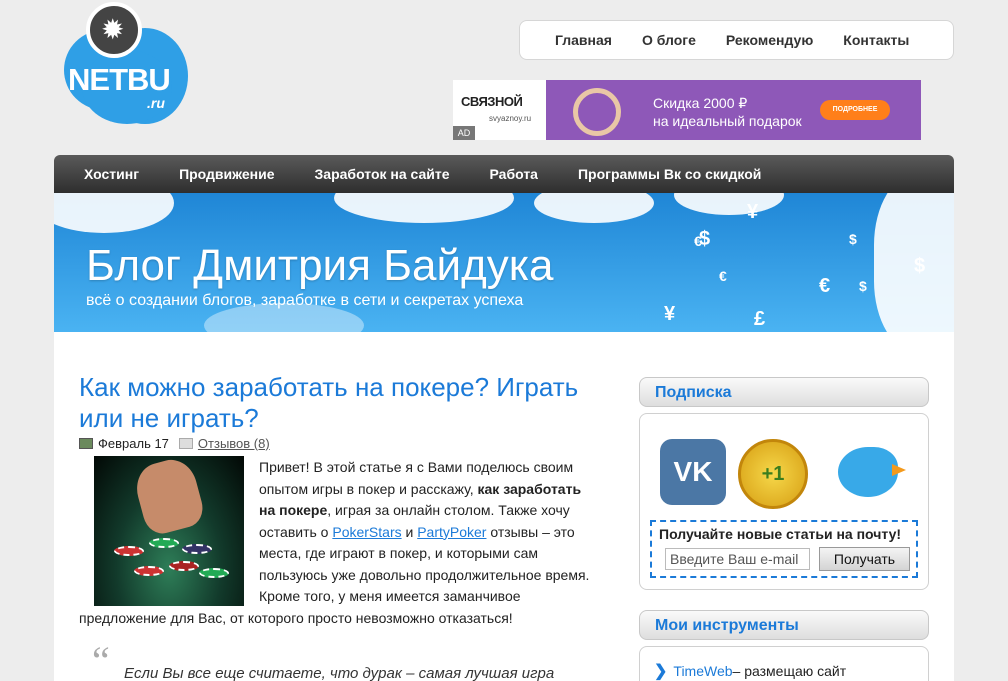  What do you see at coordinates (320, 265) in the screenshot?
I see `header-title: Блог Дмитрия Байдука` at bounding box center [320, 265].